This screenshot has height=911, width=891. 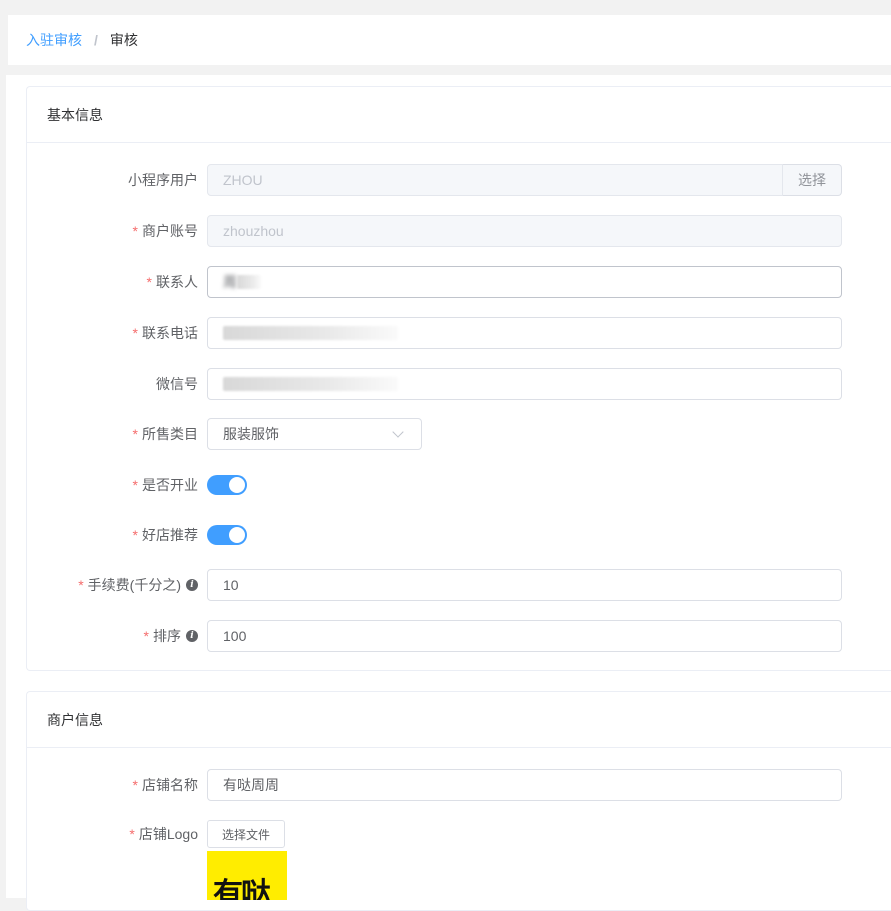 I want to click on field-label: * 联系电话, so click(x=165, y=333).